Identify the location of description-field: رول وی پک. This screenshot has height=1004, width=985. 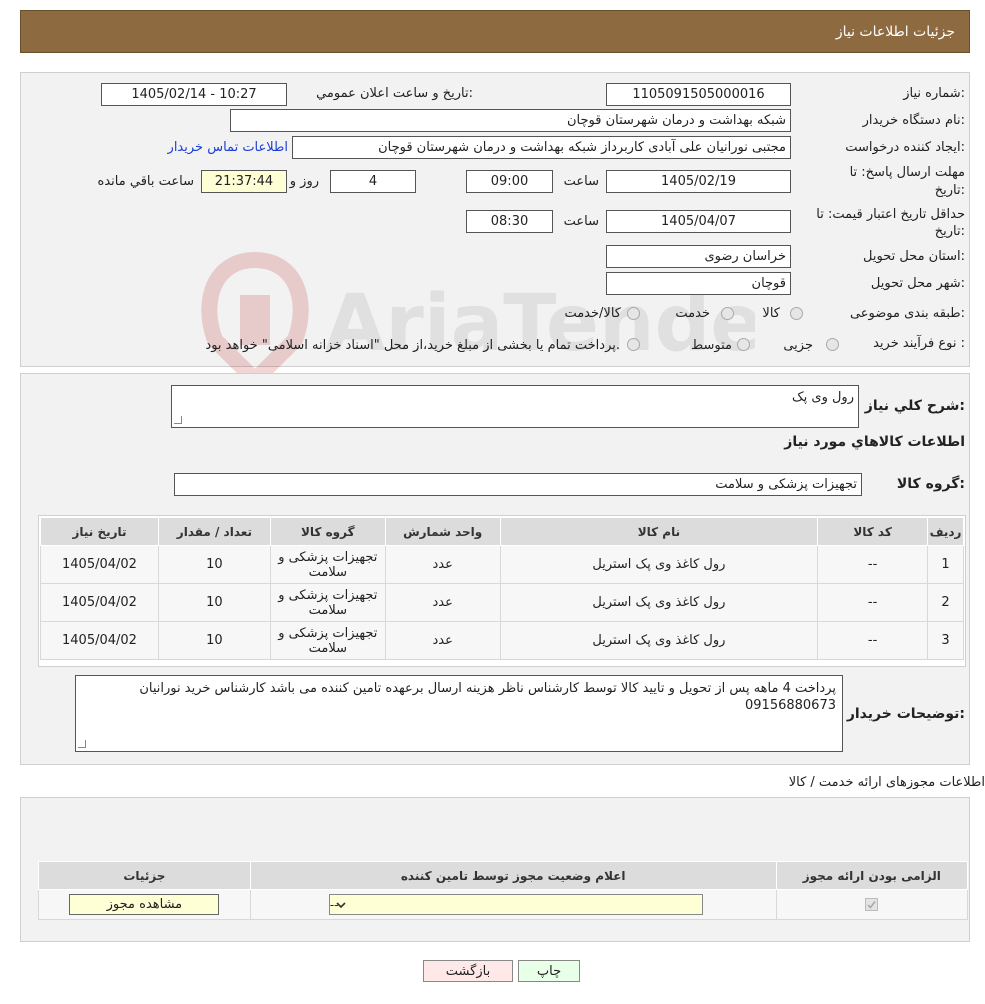
(515, 406).